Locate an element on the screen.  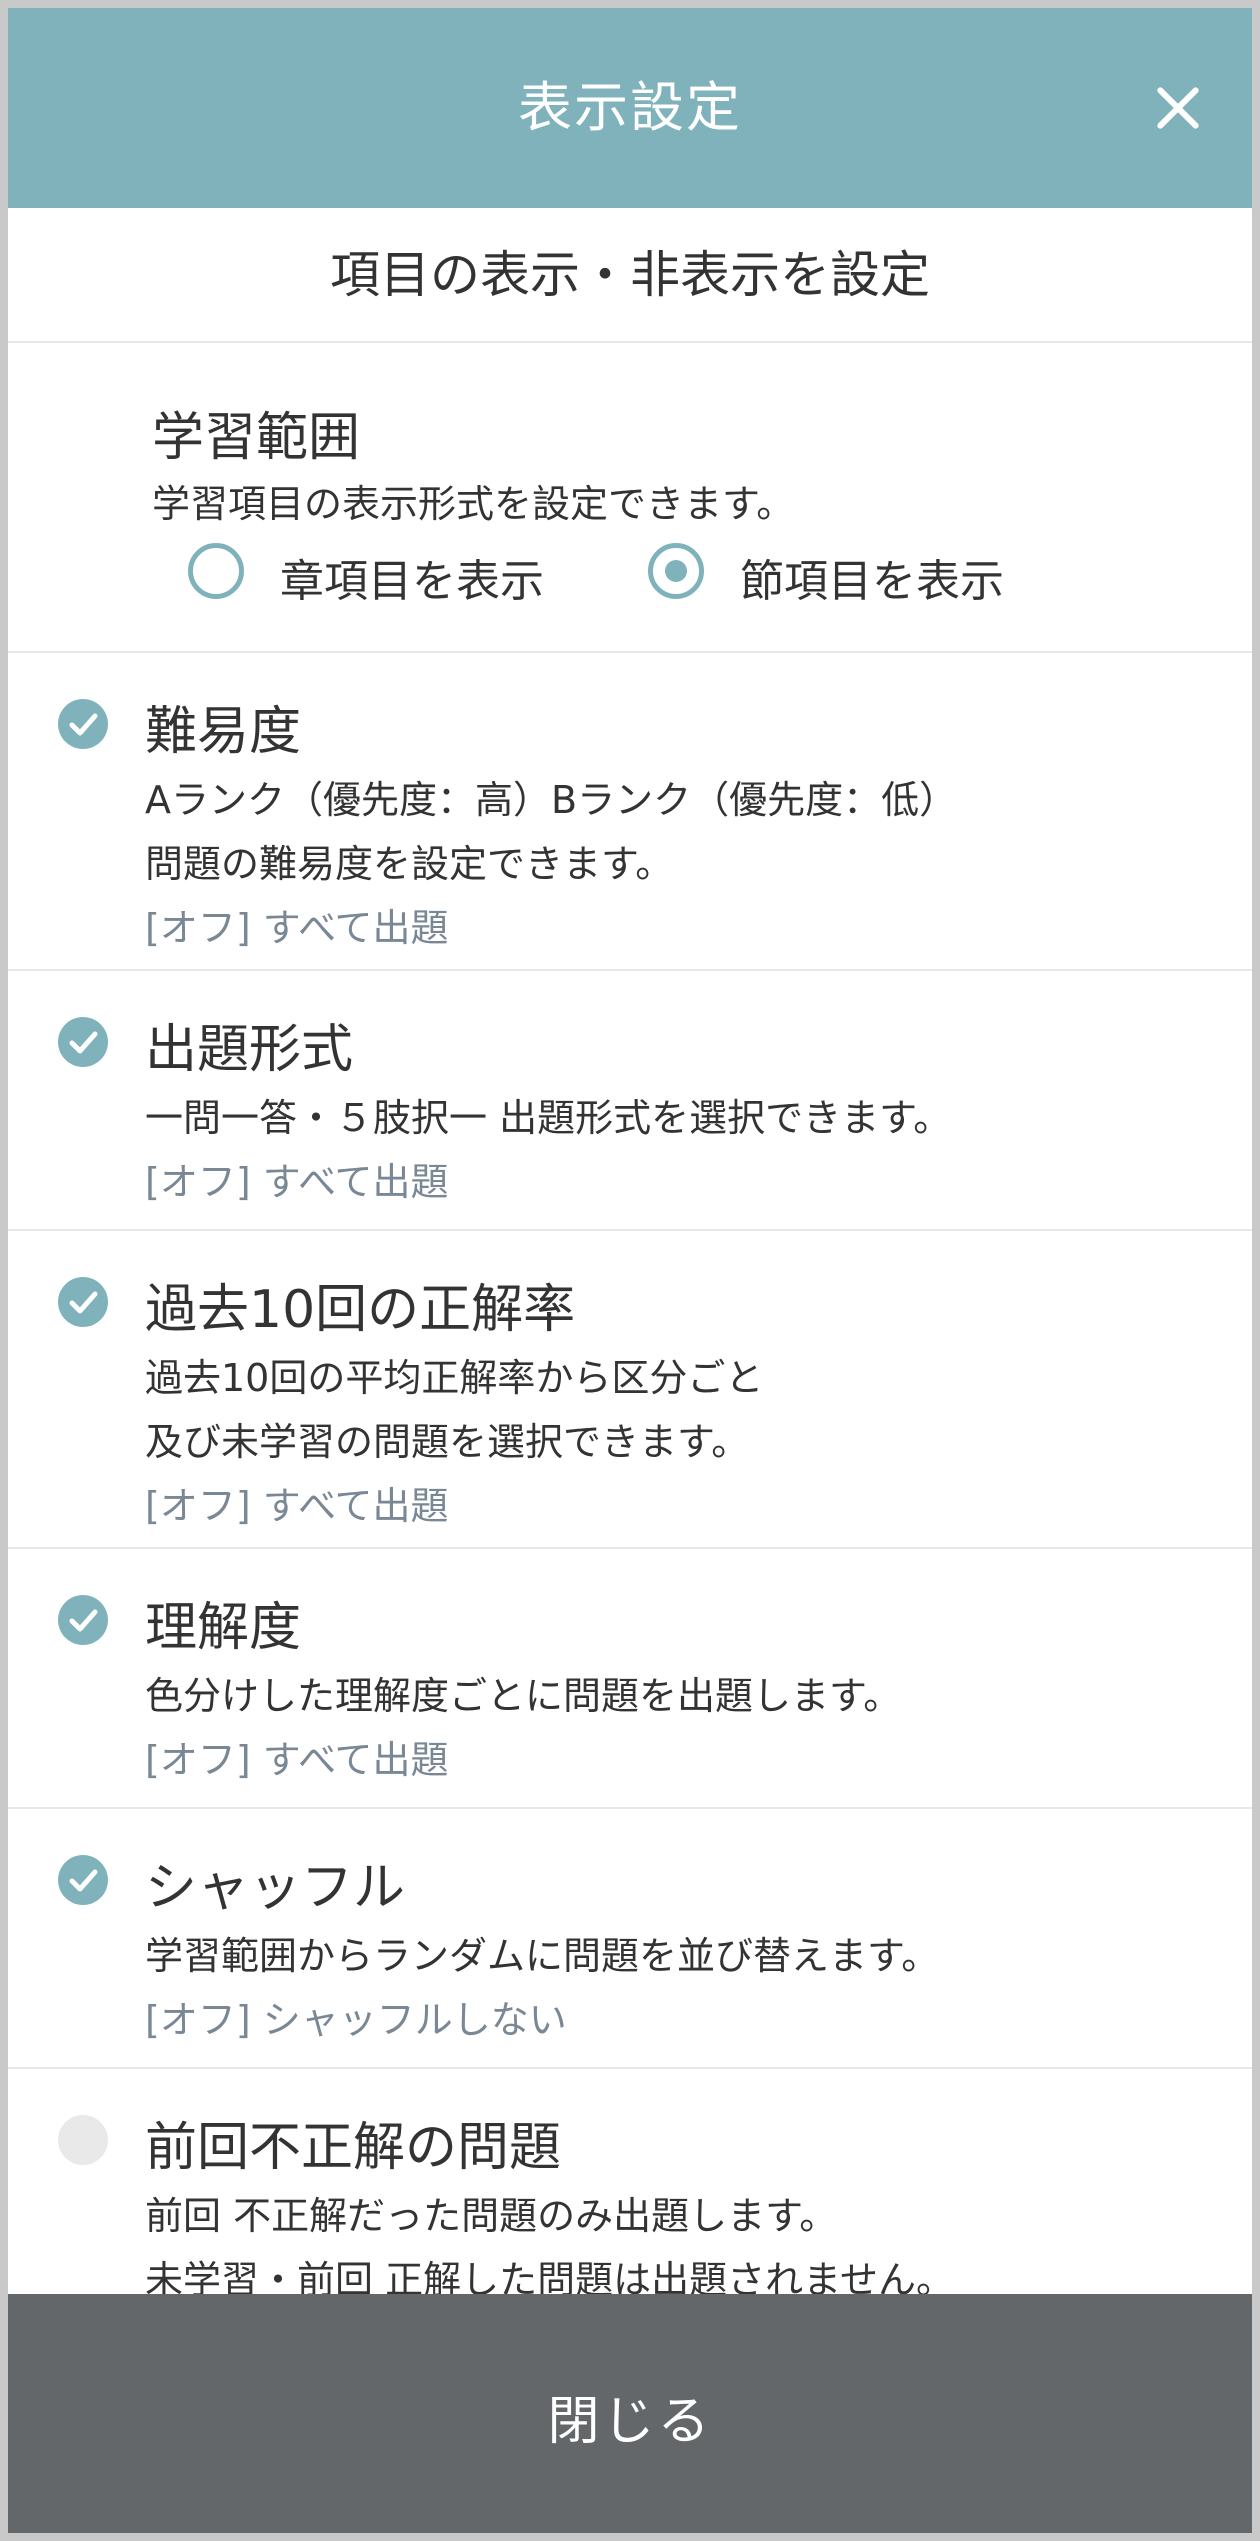
study-scope-section: 学習範囲 学習項目の表示形式を設定できます。 章項目を表示 節項目を表示 is located at coordinates (630, 498).